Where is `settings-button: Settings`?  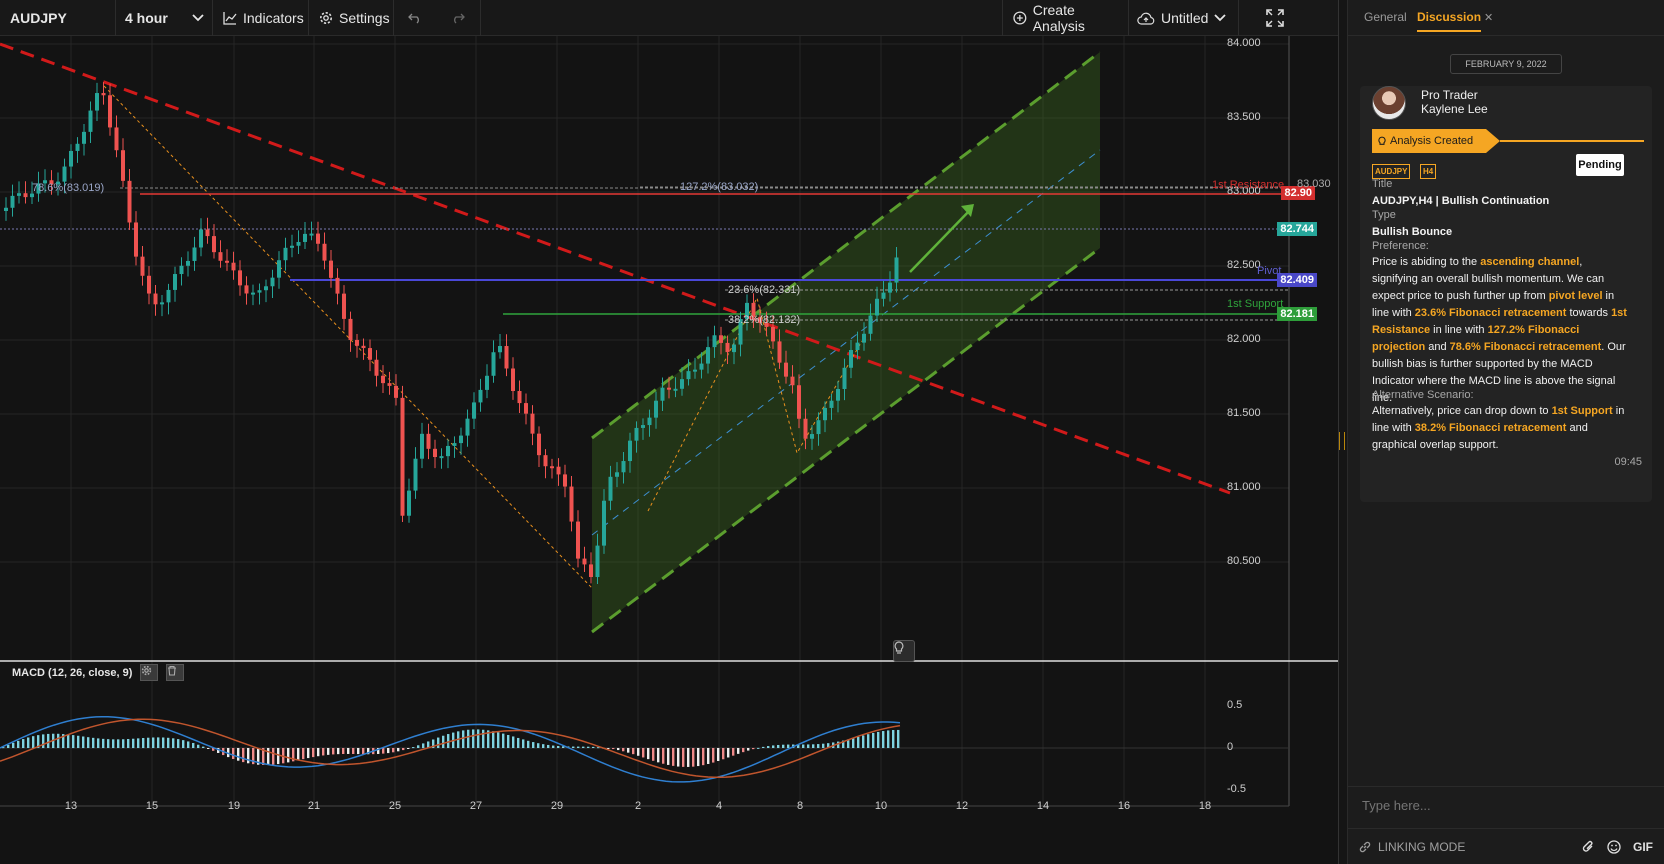
settings-button: Settings is located at coordinates (351, 18).